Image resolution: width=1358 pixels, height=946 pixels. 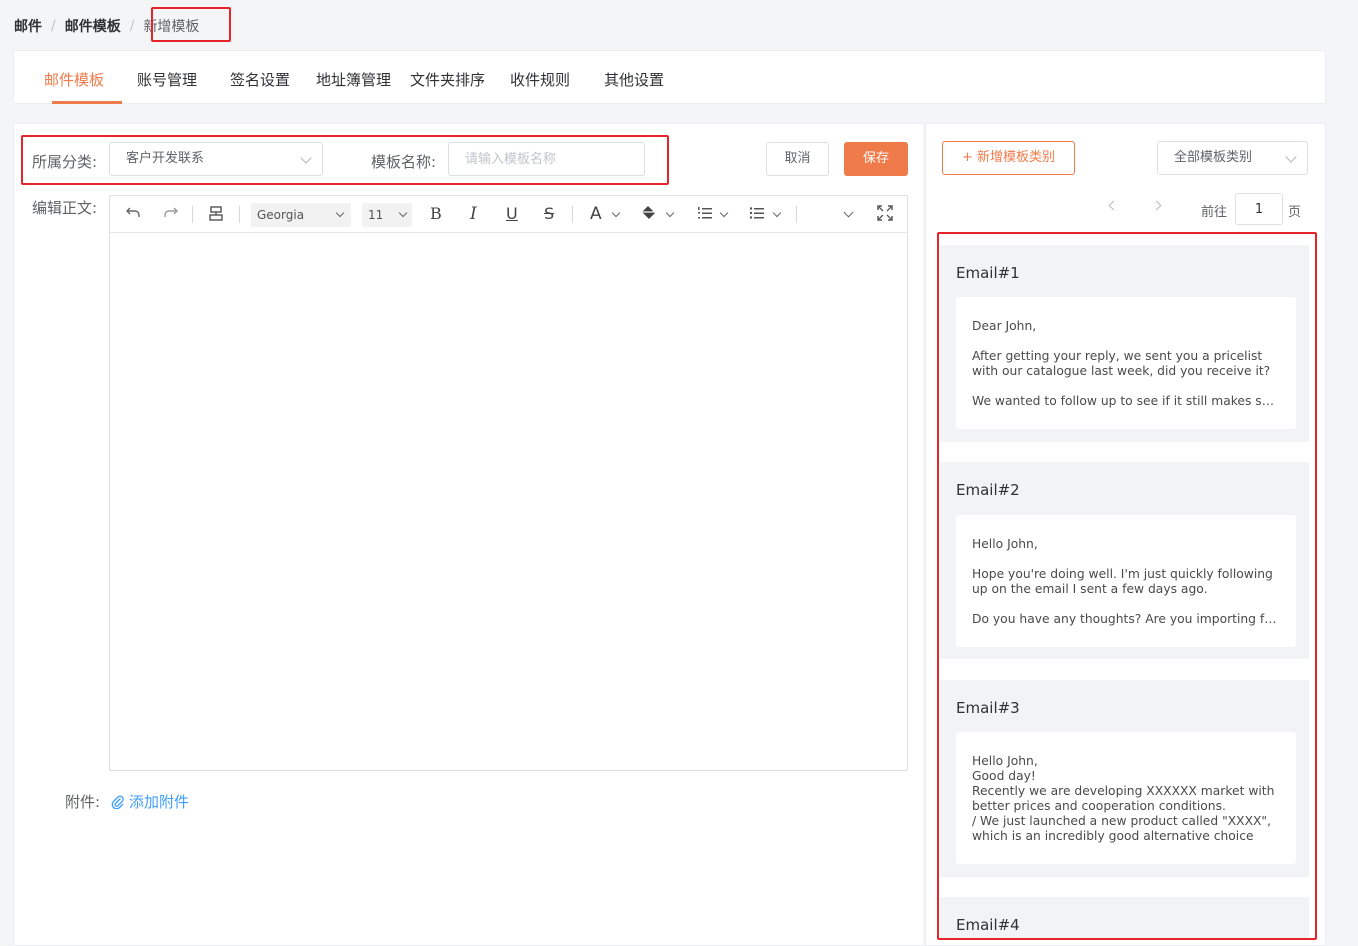 I want to click on breadcrumb-mail: 邮件, so click(x=28, y=26).